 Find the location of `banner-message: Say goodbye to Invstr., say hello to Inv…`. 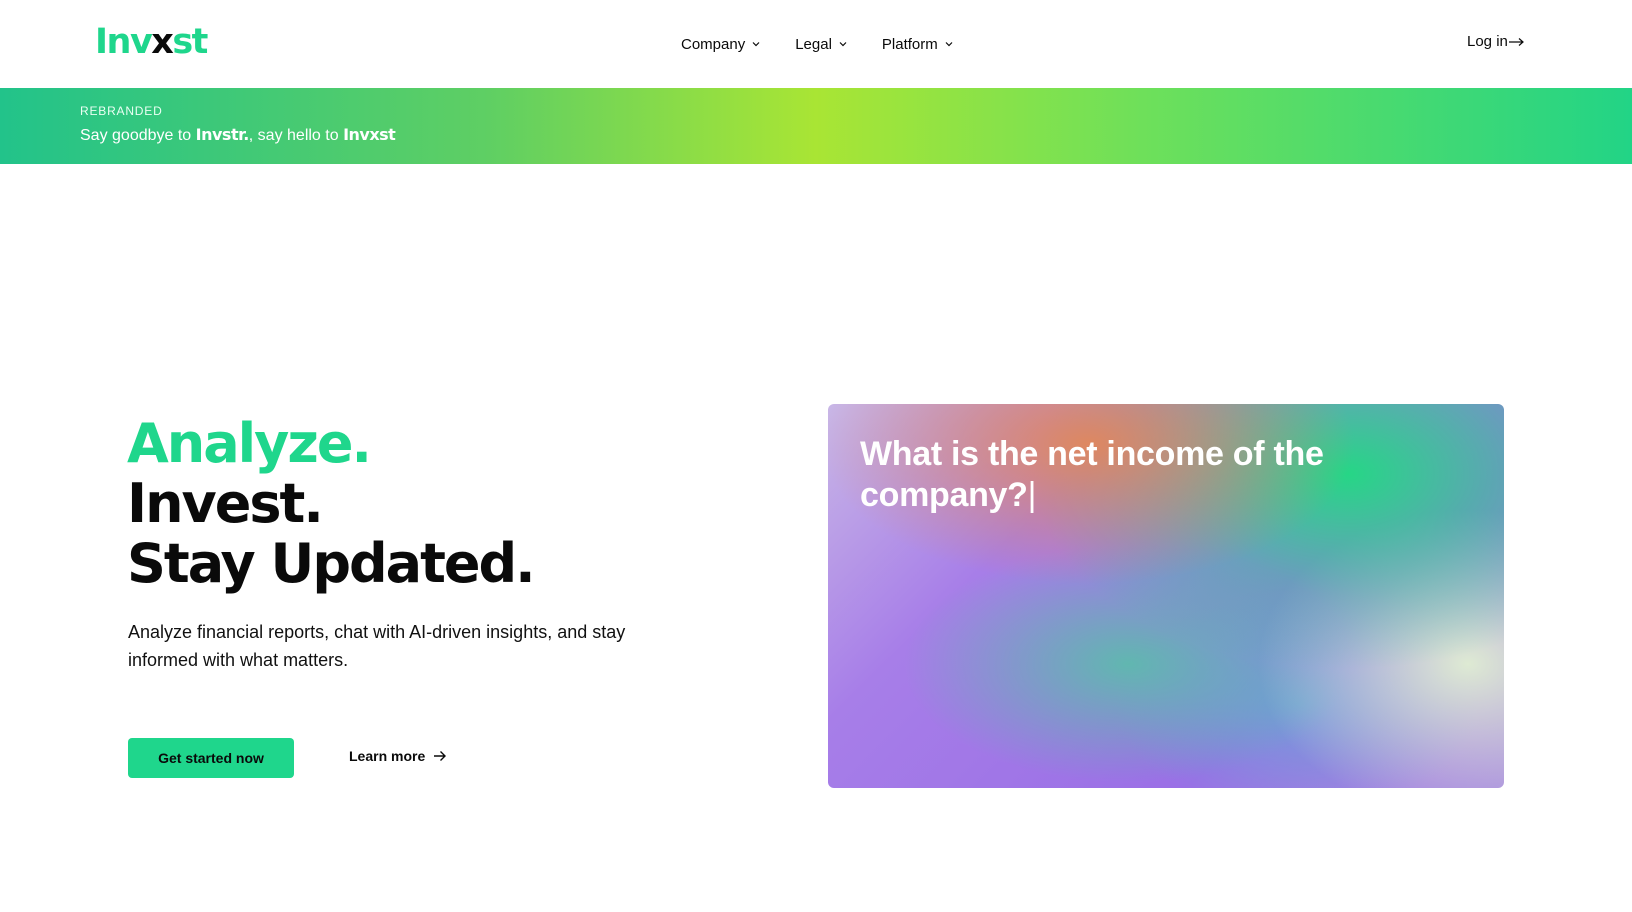

banner-message: Say goodbye to Invstr., say hello to Inv… is located at coordinates (238, 135).